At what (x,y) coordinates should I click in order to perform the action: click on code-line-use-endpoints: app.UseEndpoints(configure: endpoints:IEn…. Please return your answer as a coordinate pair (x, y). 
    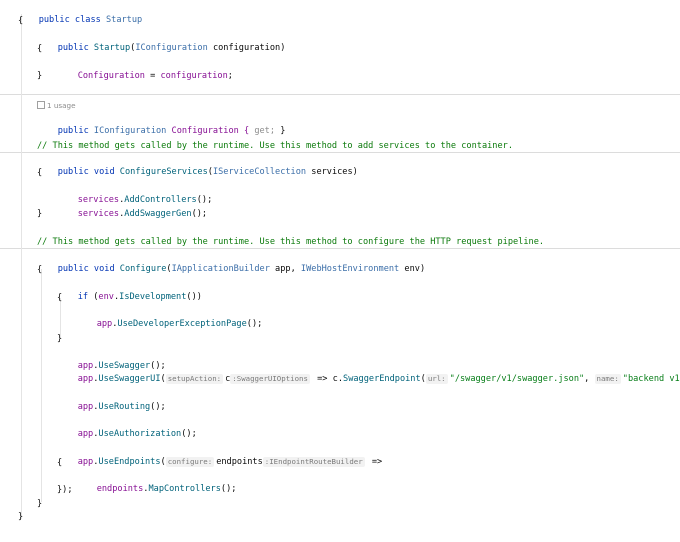
    Looking at the image, I should click on (219, 455).